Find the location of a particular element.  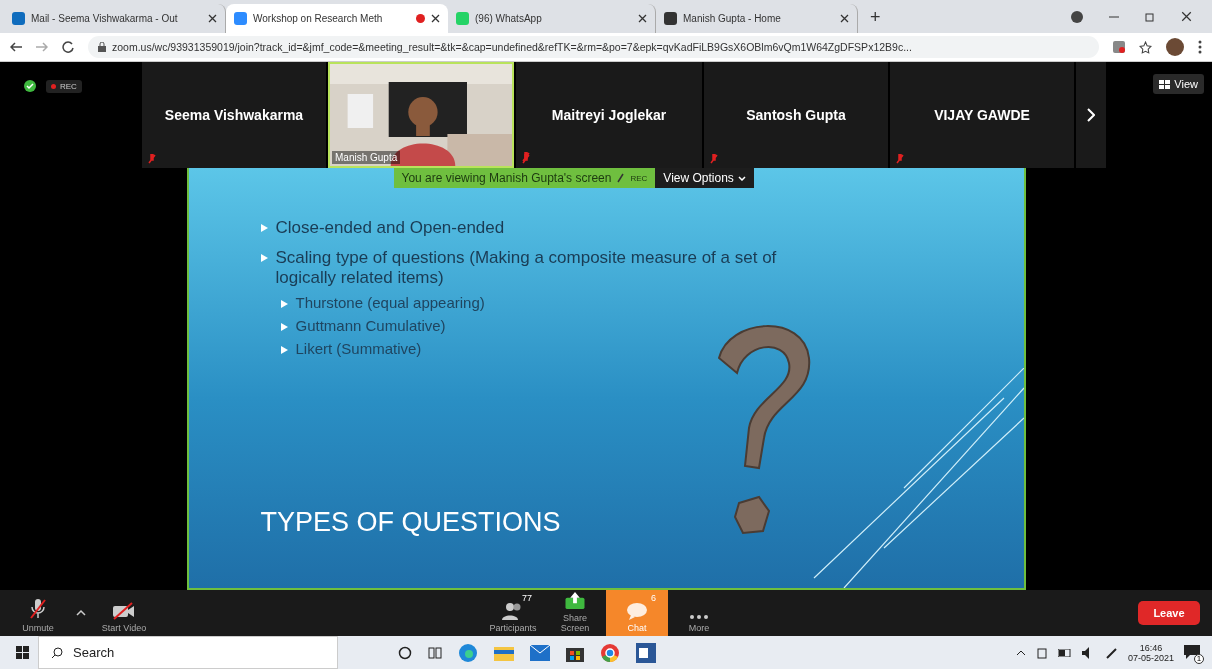

chrome-icon is located at coordinates (610, 652).